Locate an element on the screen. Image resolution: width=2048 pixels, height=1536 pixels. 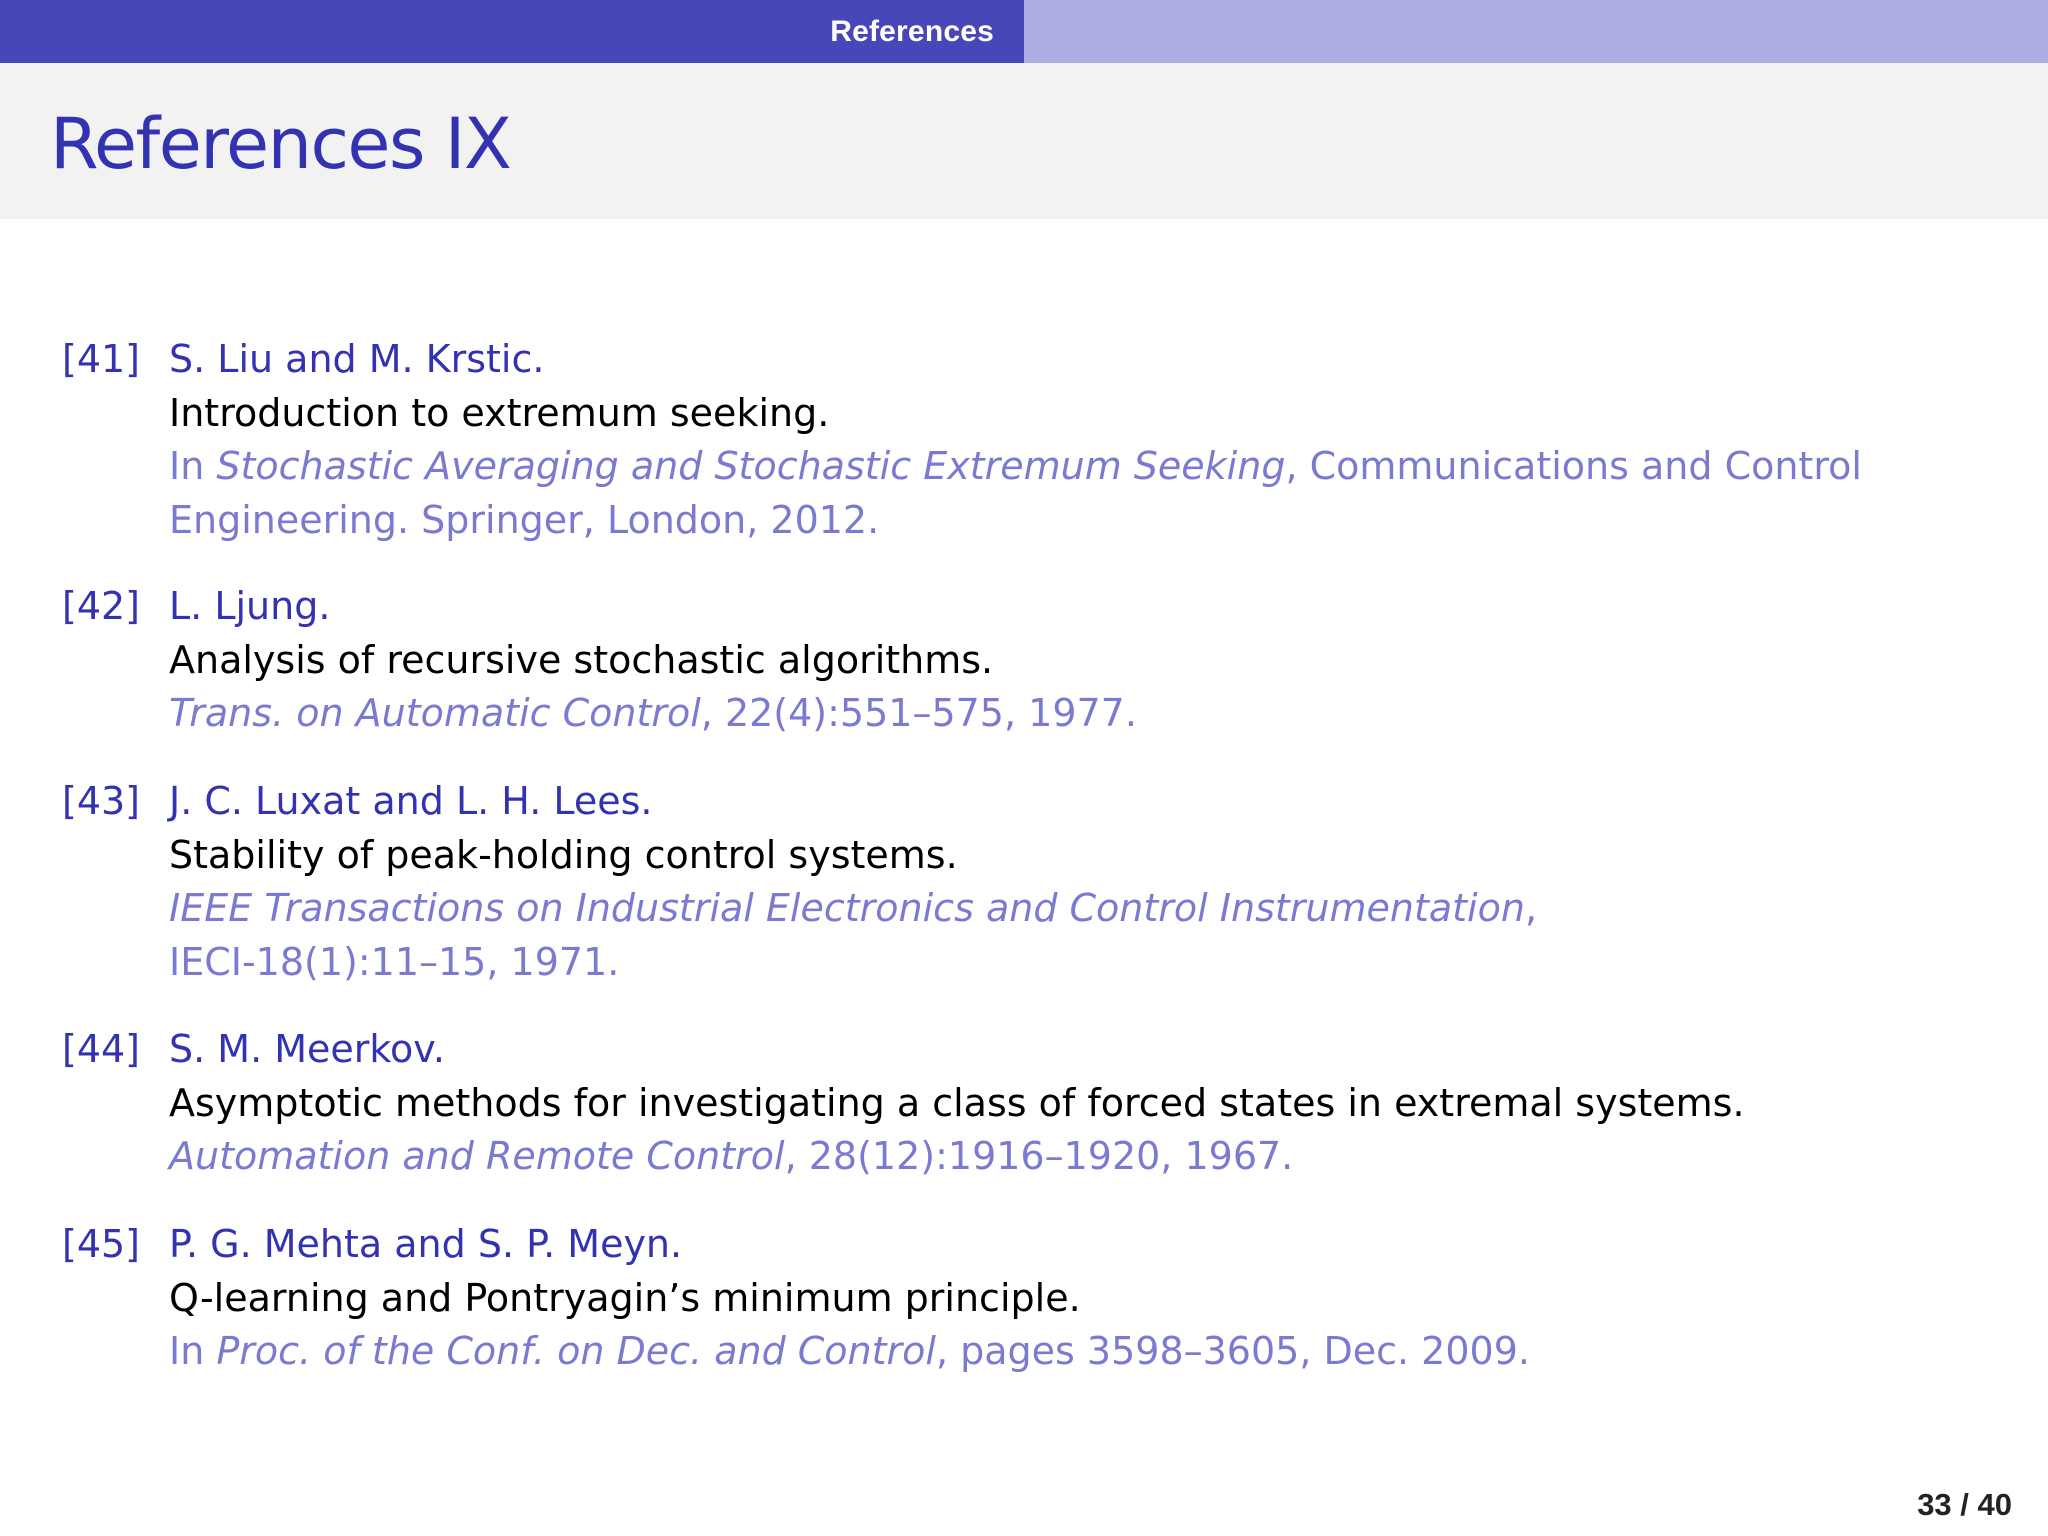
reference-venue-continued: IECI-18(1):11–15, 1971. is located at coordinates (394, 961).